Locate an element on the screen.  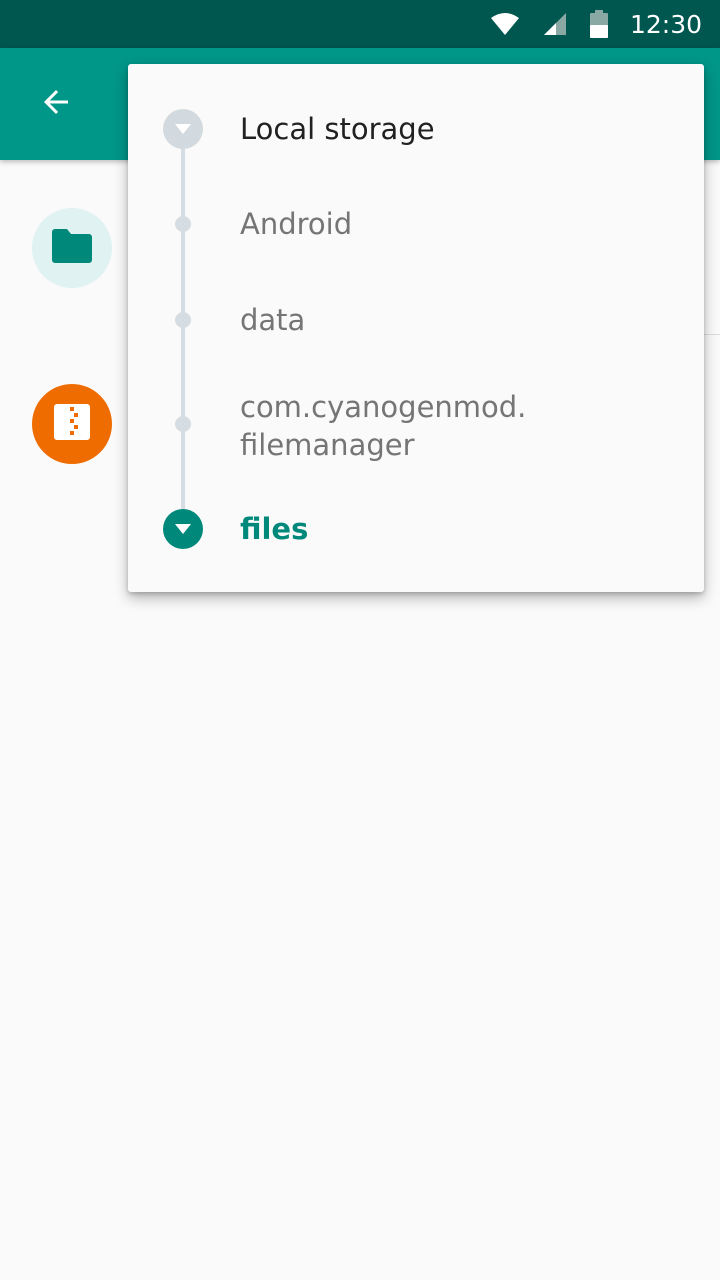
list-divider is located at coordinates (712, 334).